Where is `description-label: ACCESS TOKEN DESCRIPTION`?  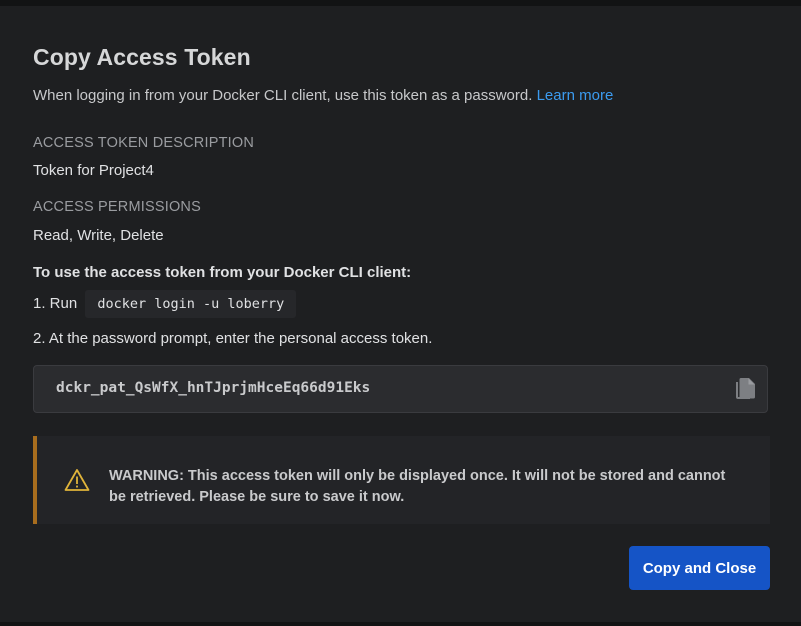 description-label: ACCESS TOKEN DESCRIPTION is located at coordinates (144, 143).